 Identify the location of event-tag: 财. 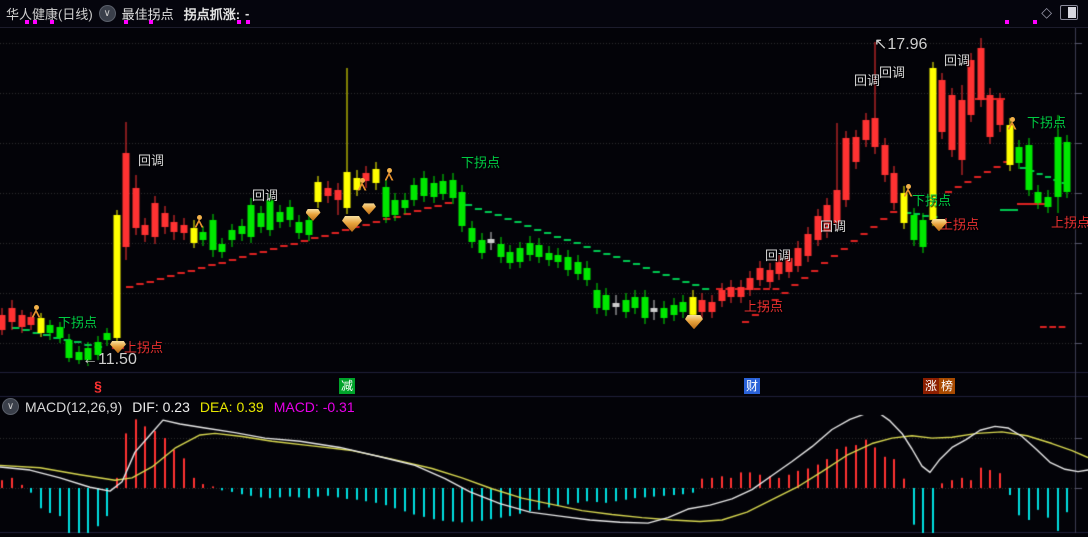
(752, 386).